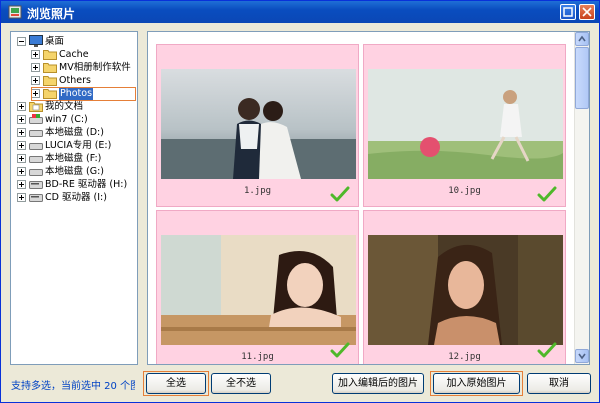 The height and width of the screenshot is (403, 600). I want to click on tree-item-label: LUCIA专用 (E:), so click(78, 145).